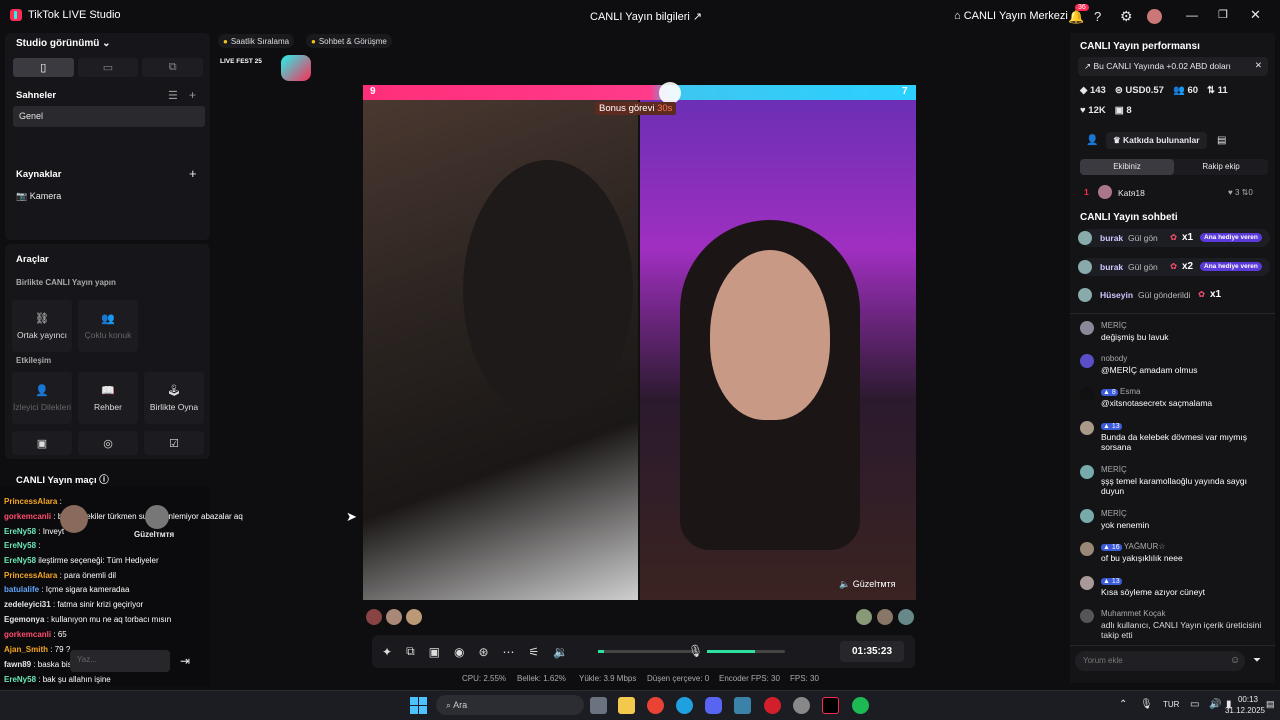  What do you see at coordinates (193, 173) in the screenshot?
I see `add-source-icon: +` at bounding box center [193, 173].